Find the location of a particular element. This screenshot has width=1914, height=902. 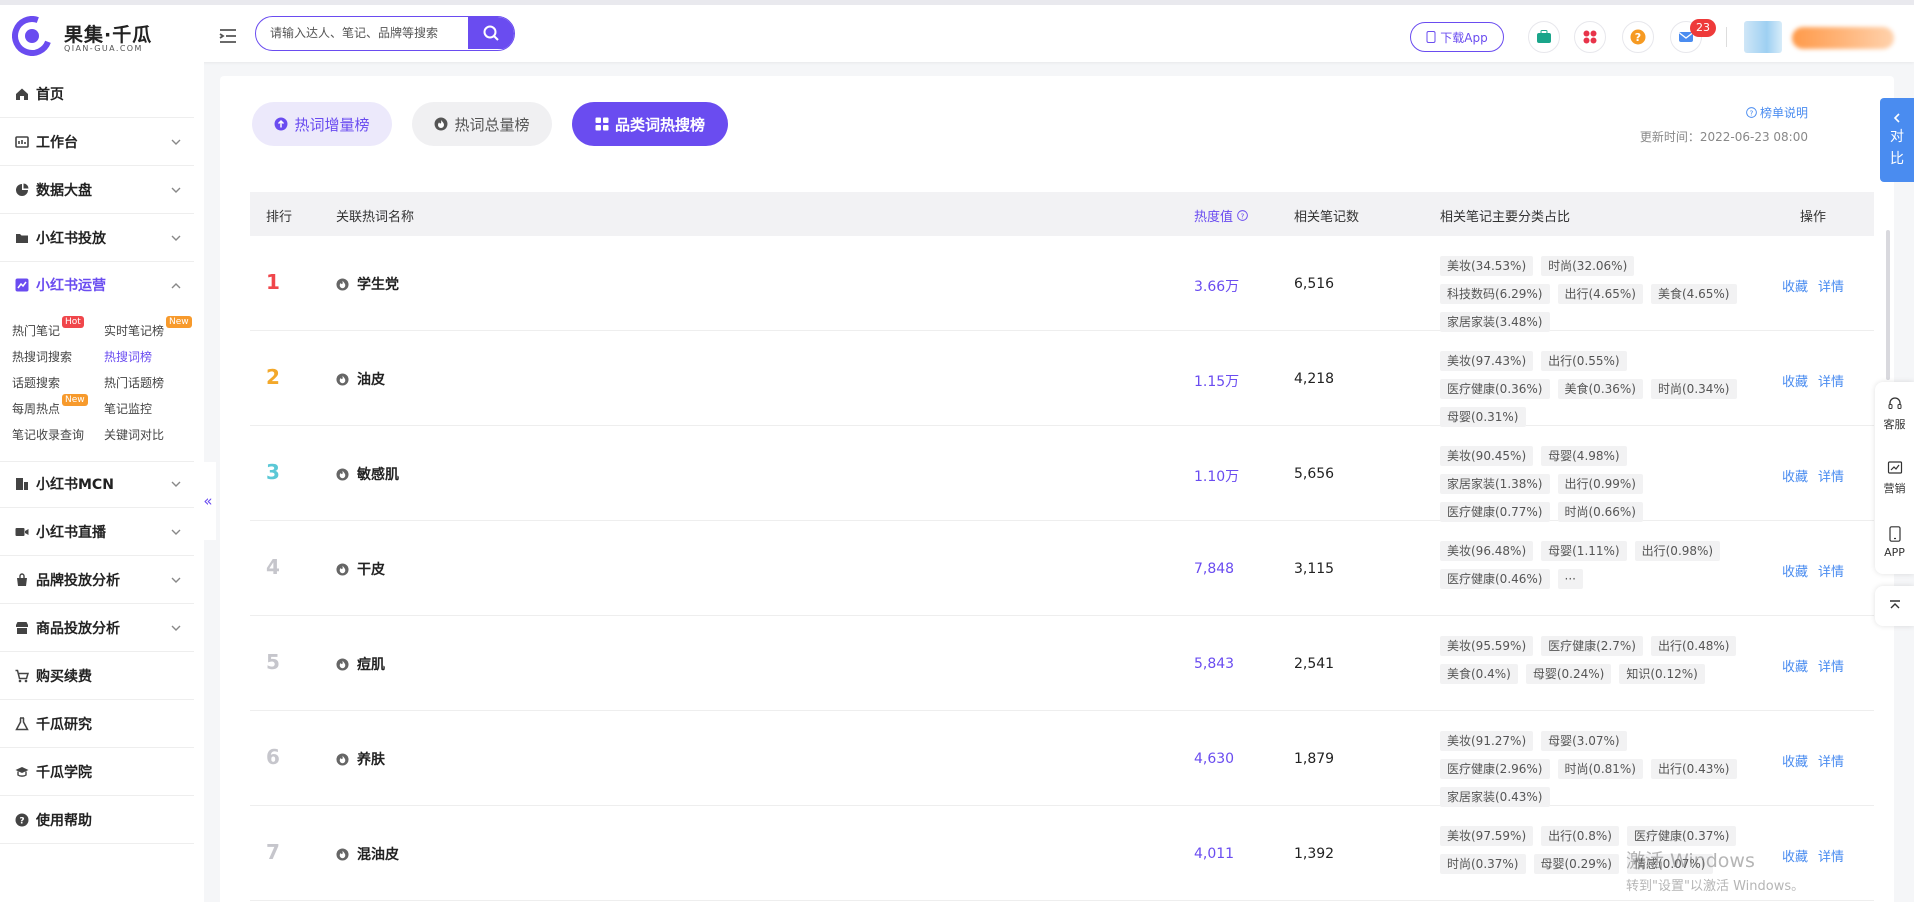

avatar is located at coordinates (1763, 37).